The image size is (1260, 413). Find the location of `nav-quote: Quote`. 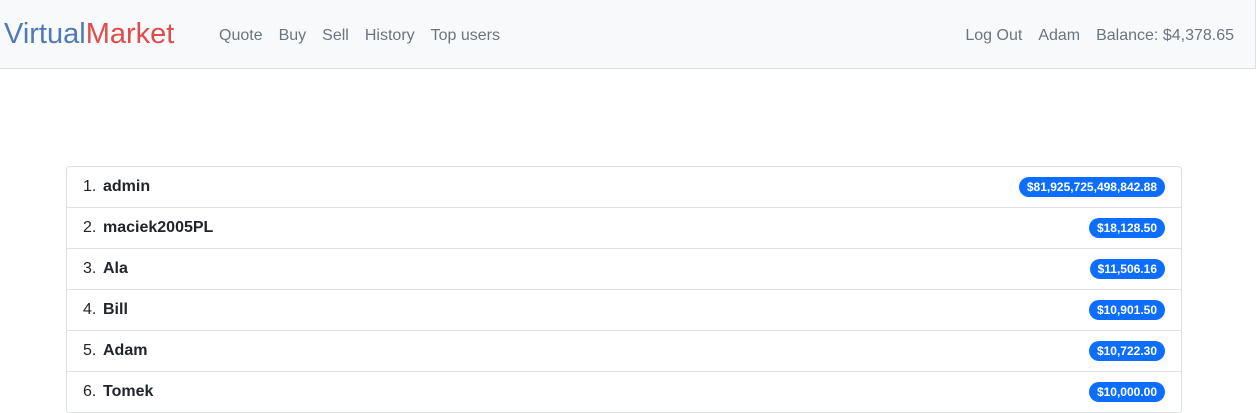

nav-quote: Quote is located at coordinates (241, 36).